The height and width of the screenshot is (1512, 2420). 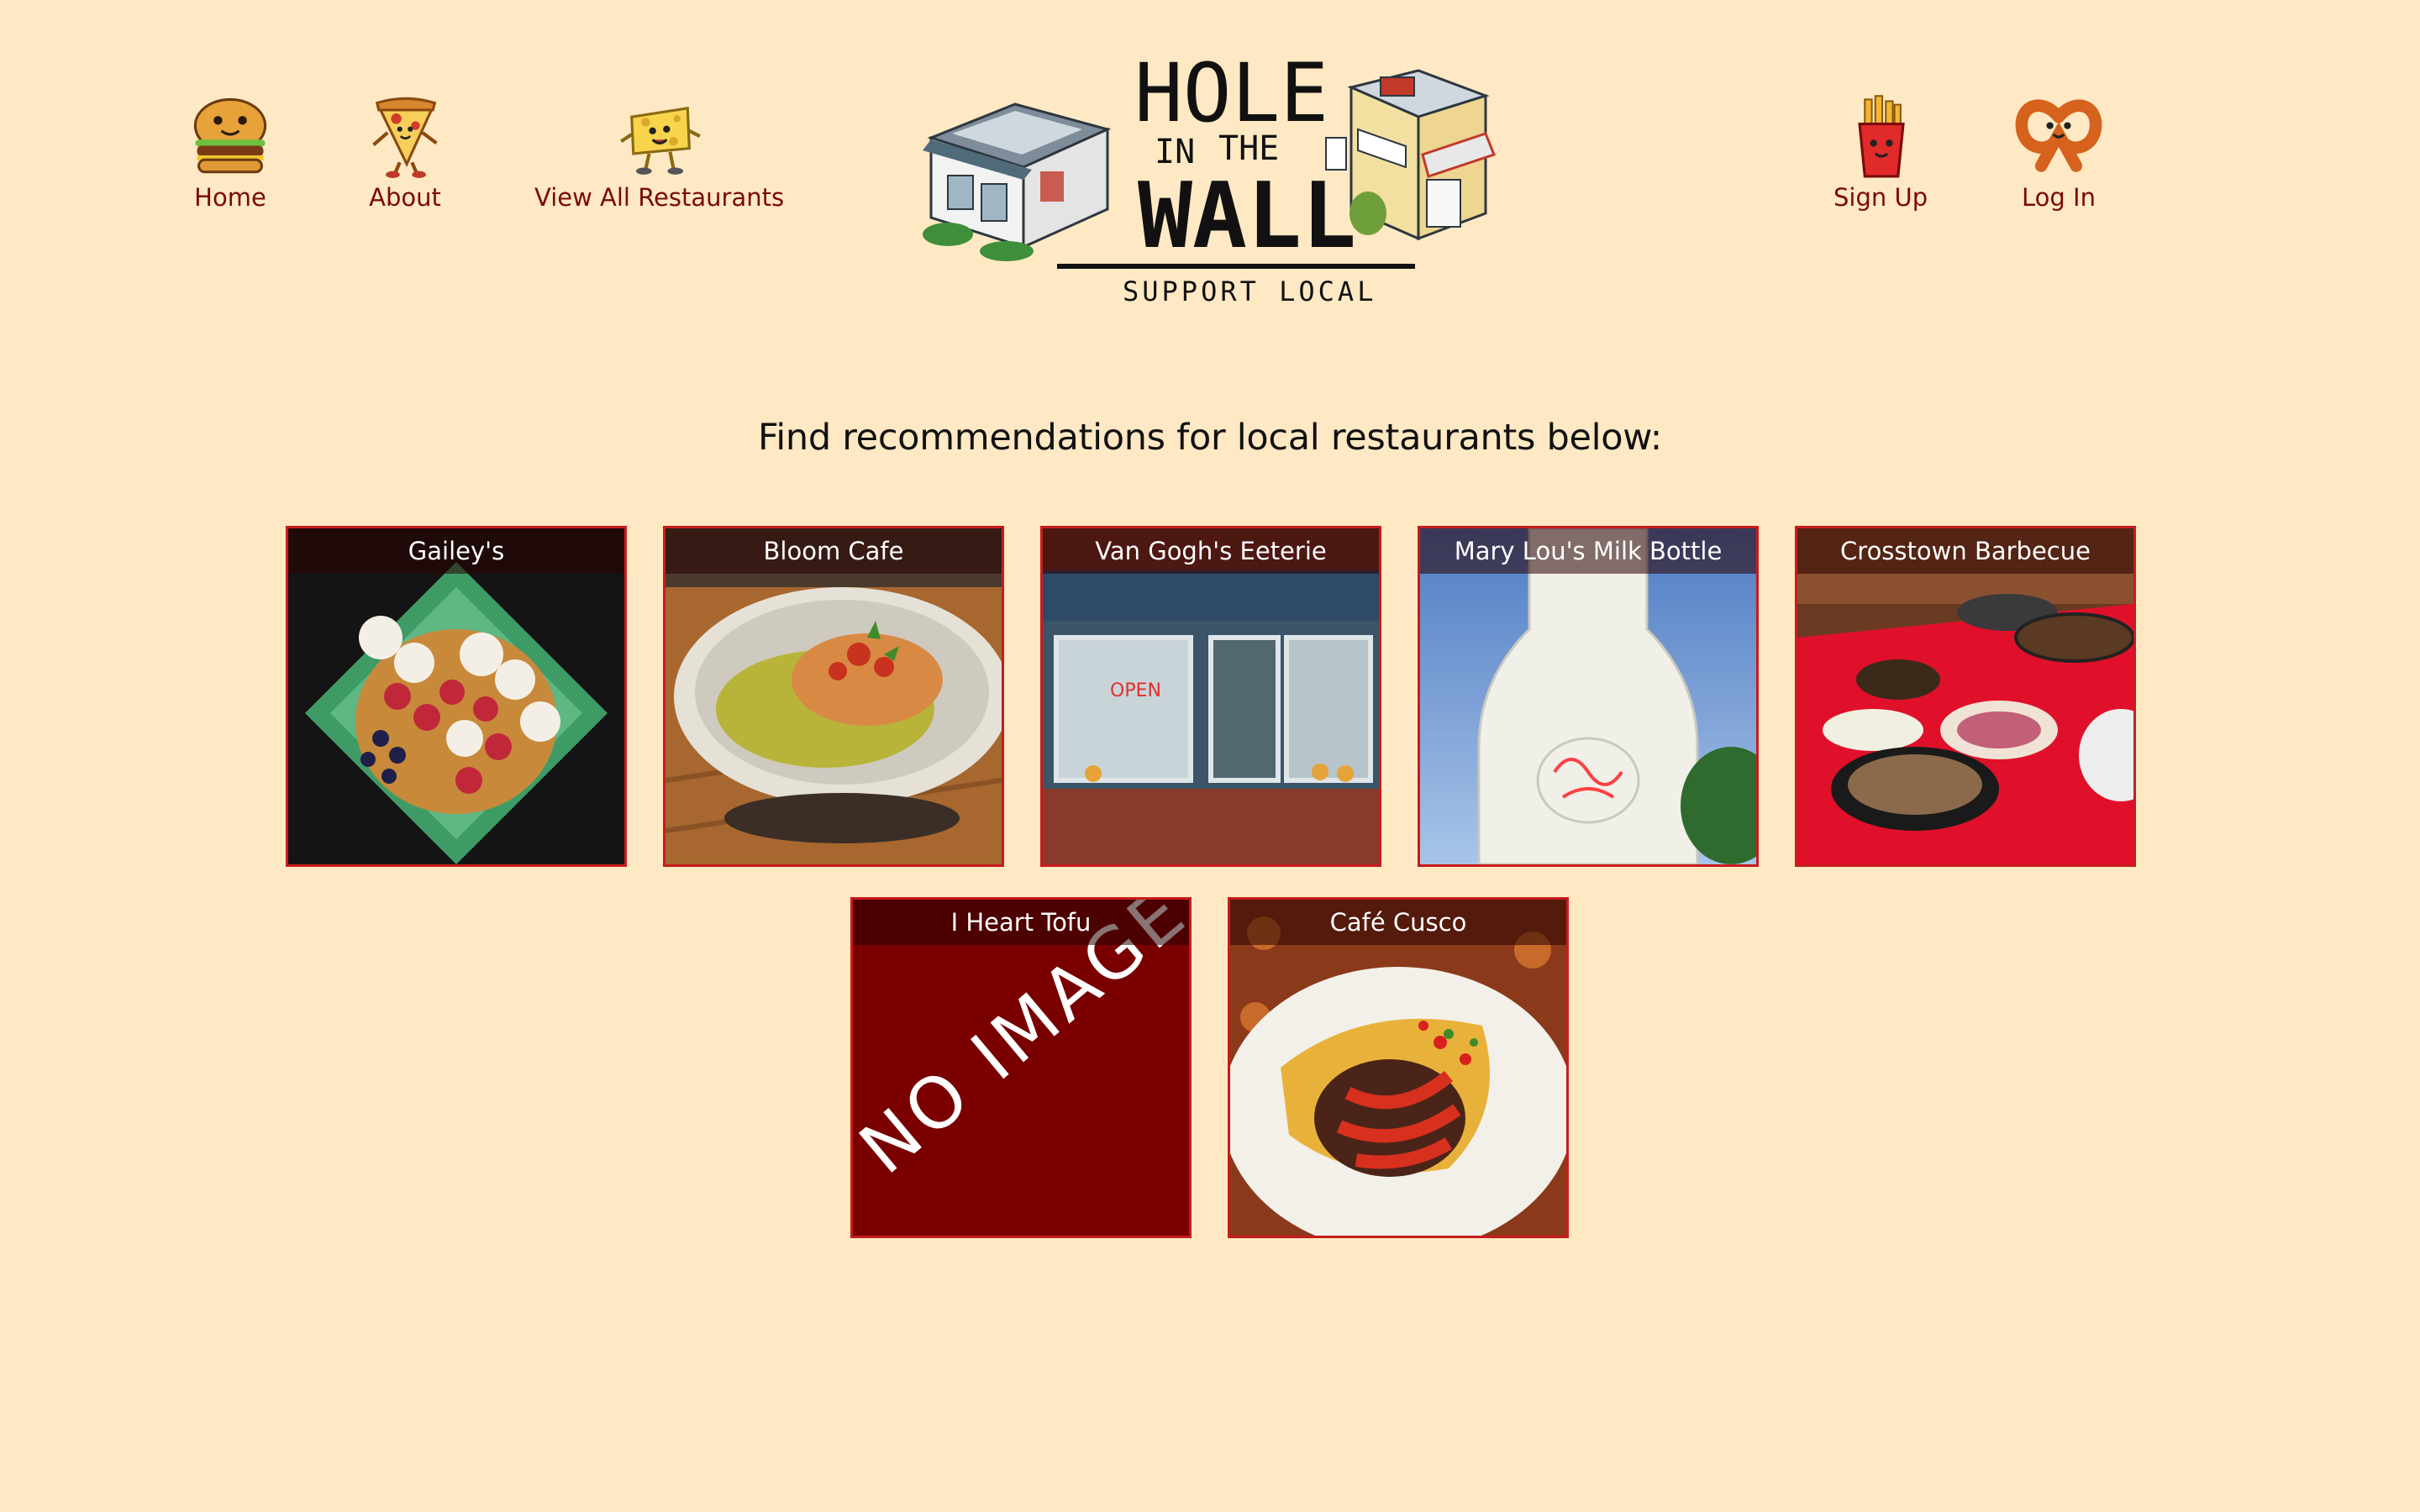 I want to click on restaurant-name: Van Gogh's Eeterie, so click(x=1211, y=551).